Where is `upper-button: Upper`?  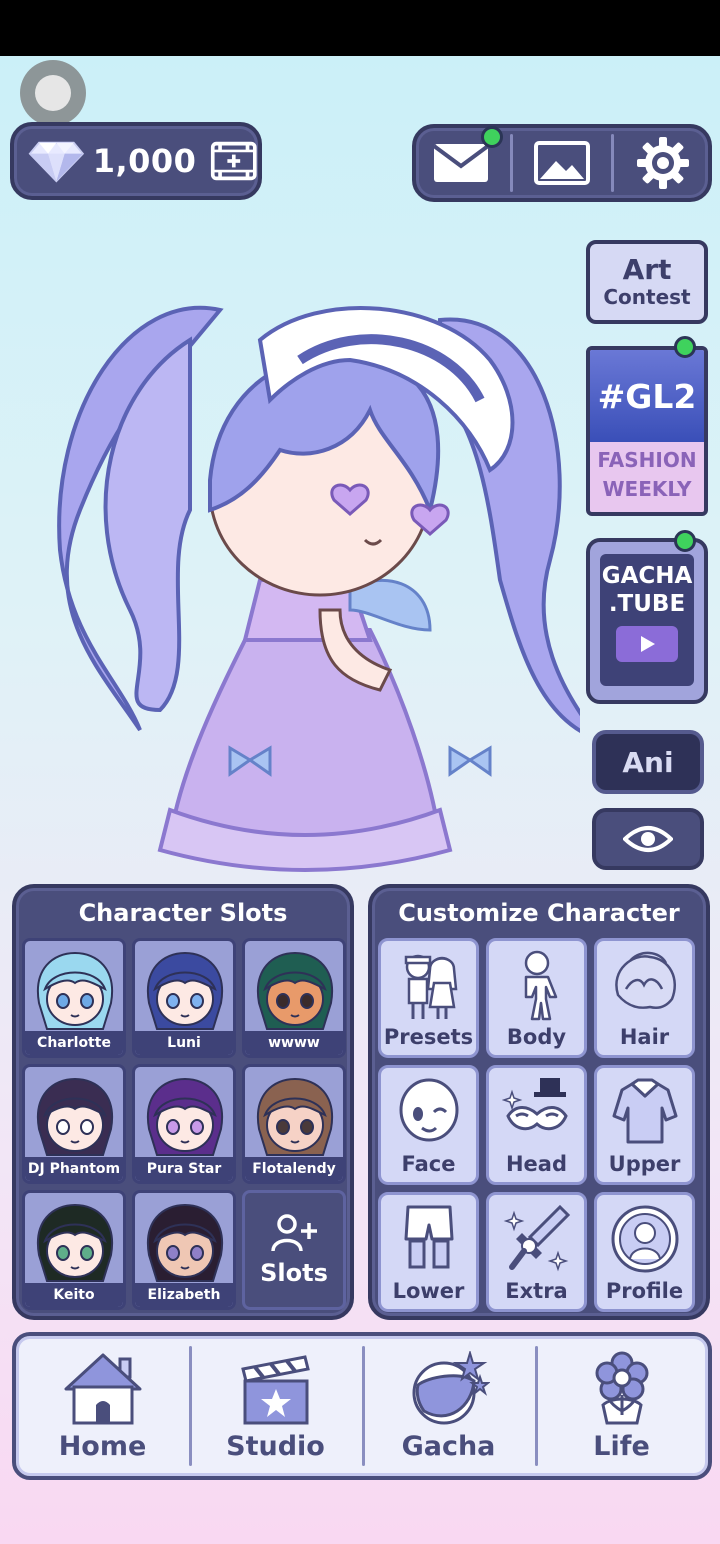 upper-button: Upper is located at coordinates (644, 1125).